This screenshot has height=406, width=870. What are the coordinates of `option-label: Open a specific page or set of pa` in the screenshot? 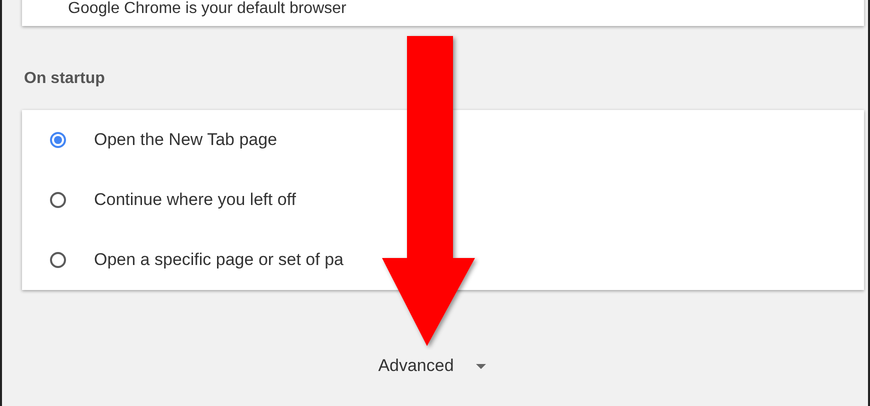 It's located at (219, 260).